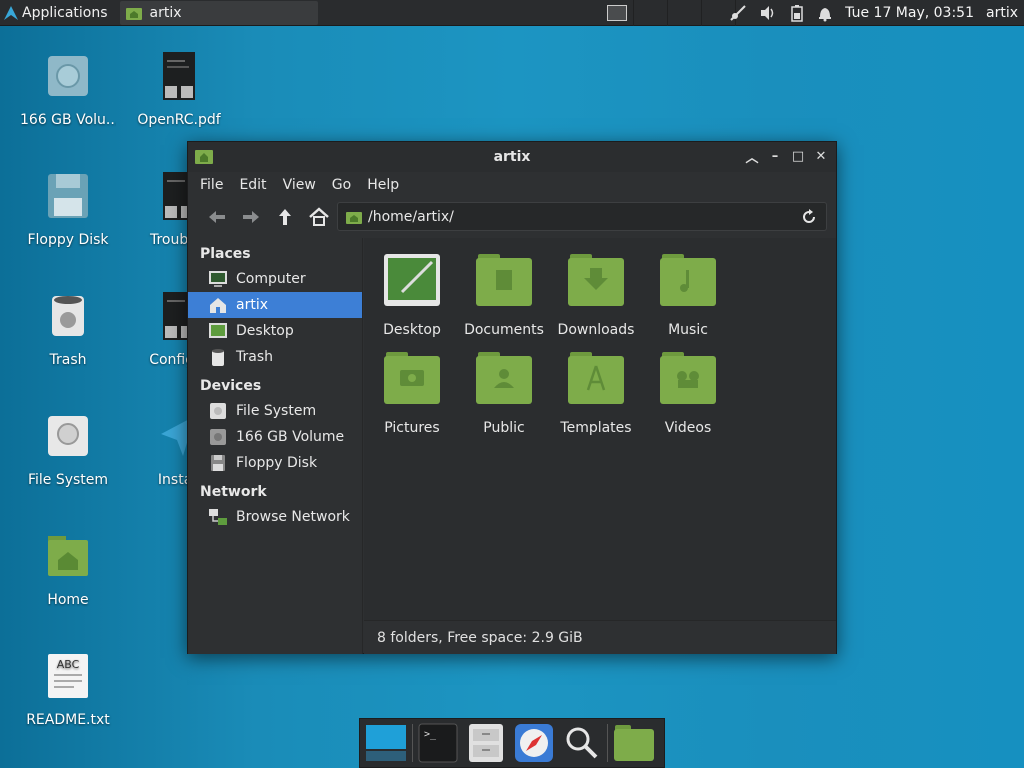  I want to click on maximize-icon: □, so click(798, 156).